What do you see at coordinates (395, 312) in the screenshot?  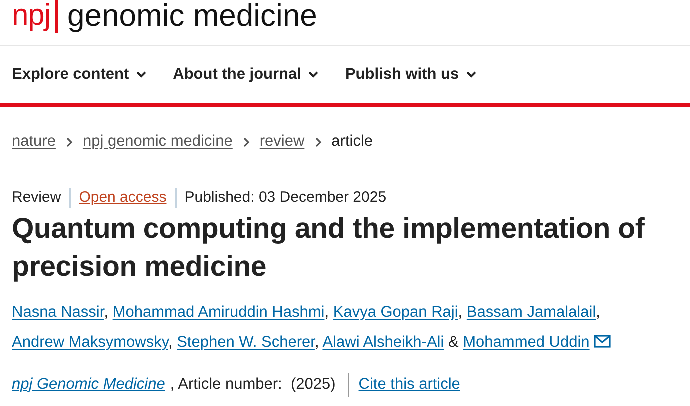 I see `author-link: Kavya Gopan Raji` at bounding box center [395, 312].